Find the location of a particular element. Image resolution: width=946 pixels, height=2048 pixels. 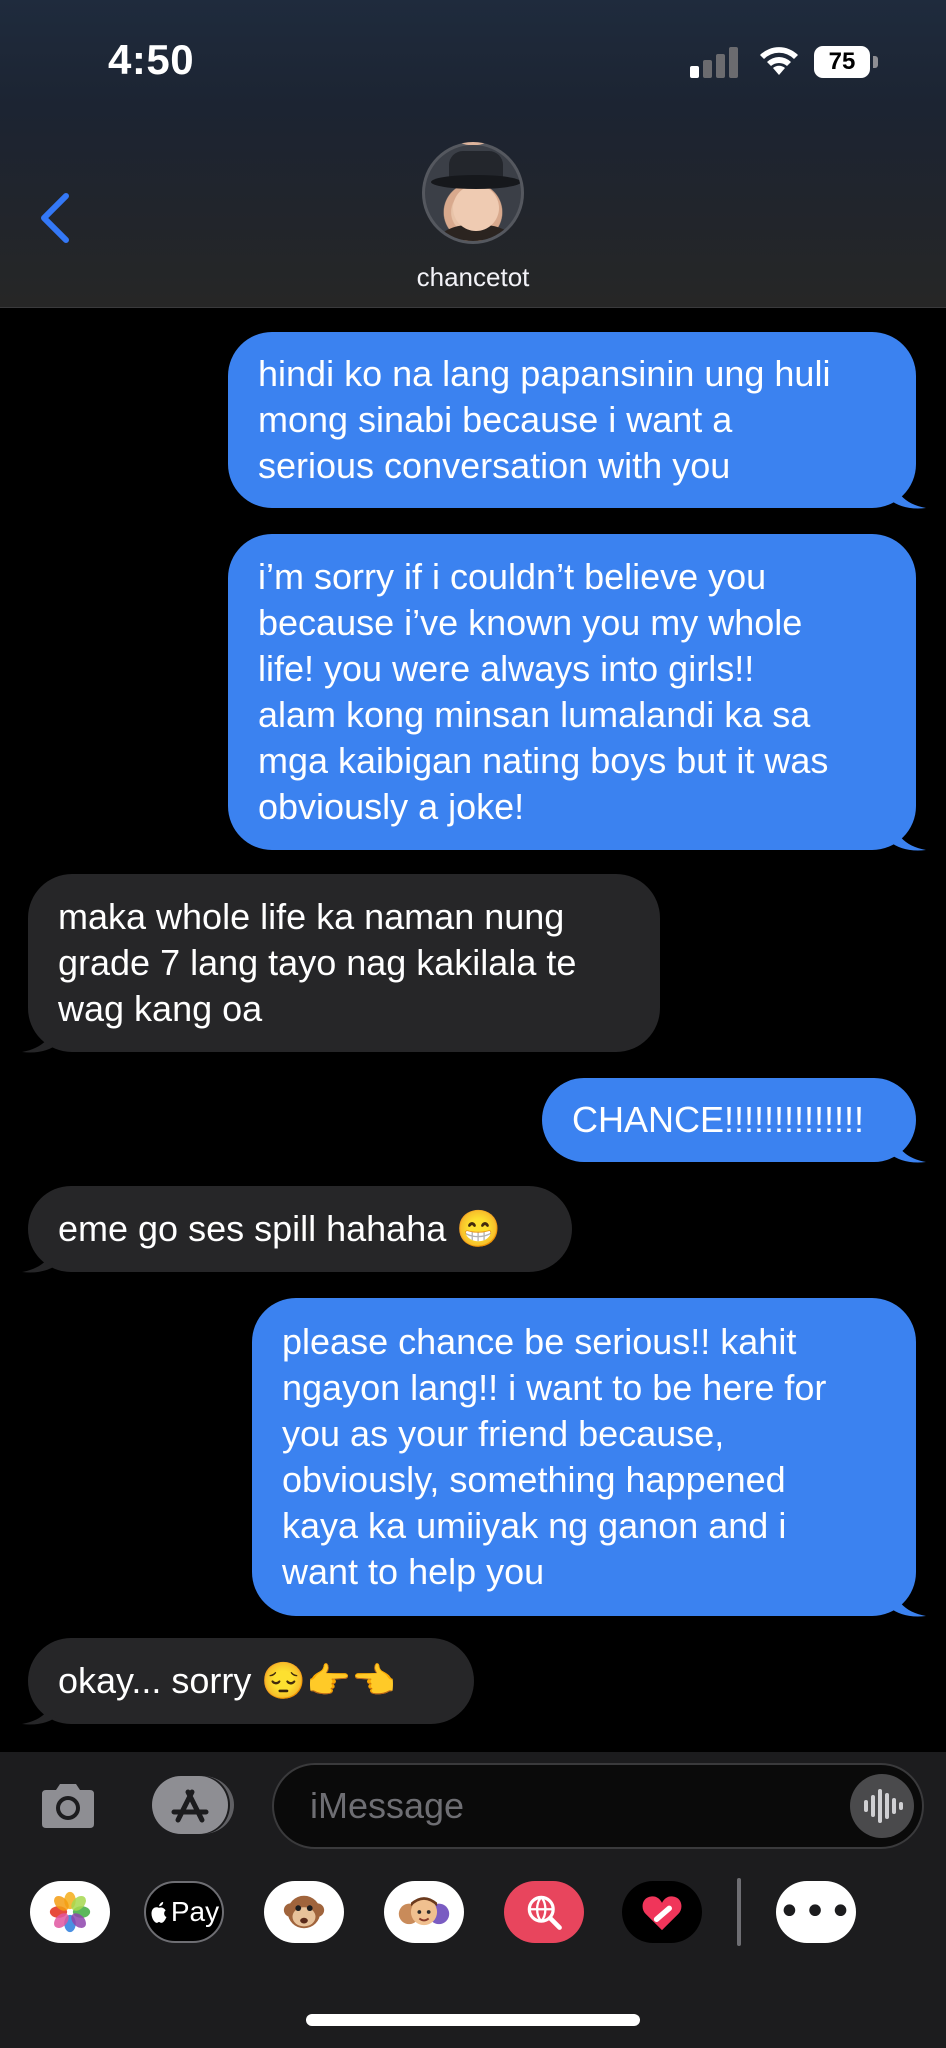

memoji-stickers-button is located at coordinates (304, 1912).